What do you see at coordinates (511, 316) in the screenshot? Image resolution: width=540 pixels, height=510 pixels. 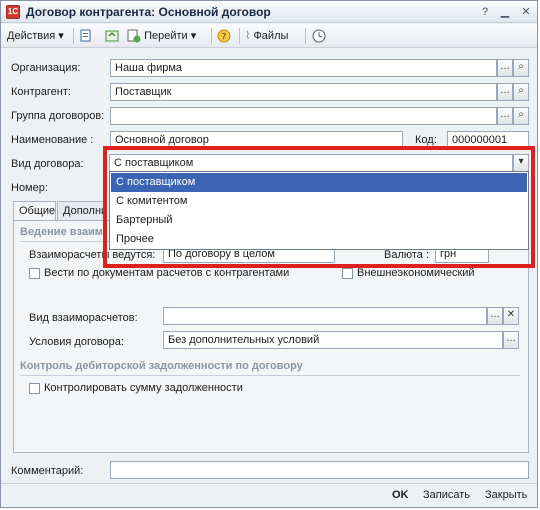 I see `settlement-type-clear-icon: ✕` at bounding box center [511, 316].